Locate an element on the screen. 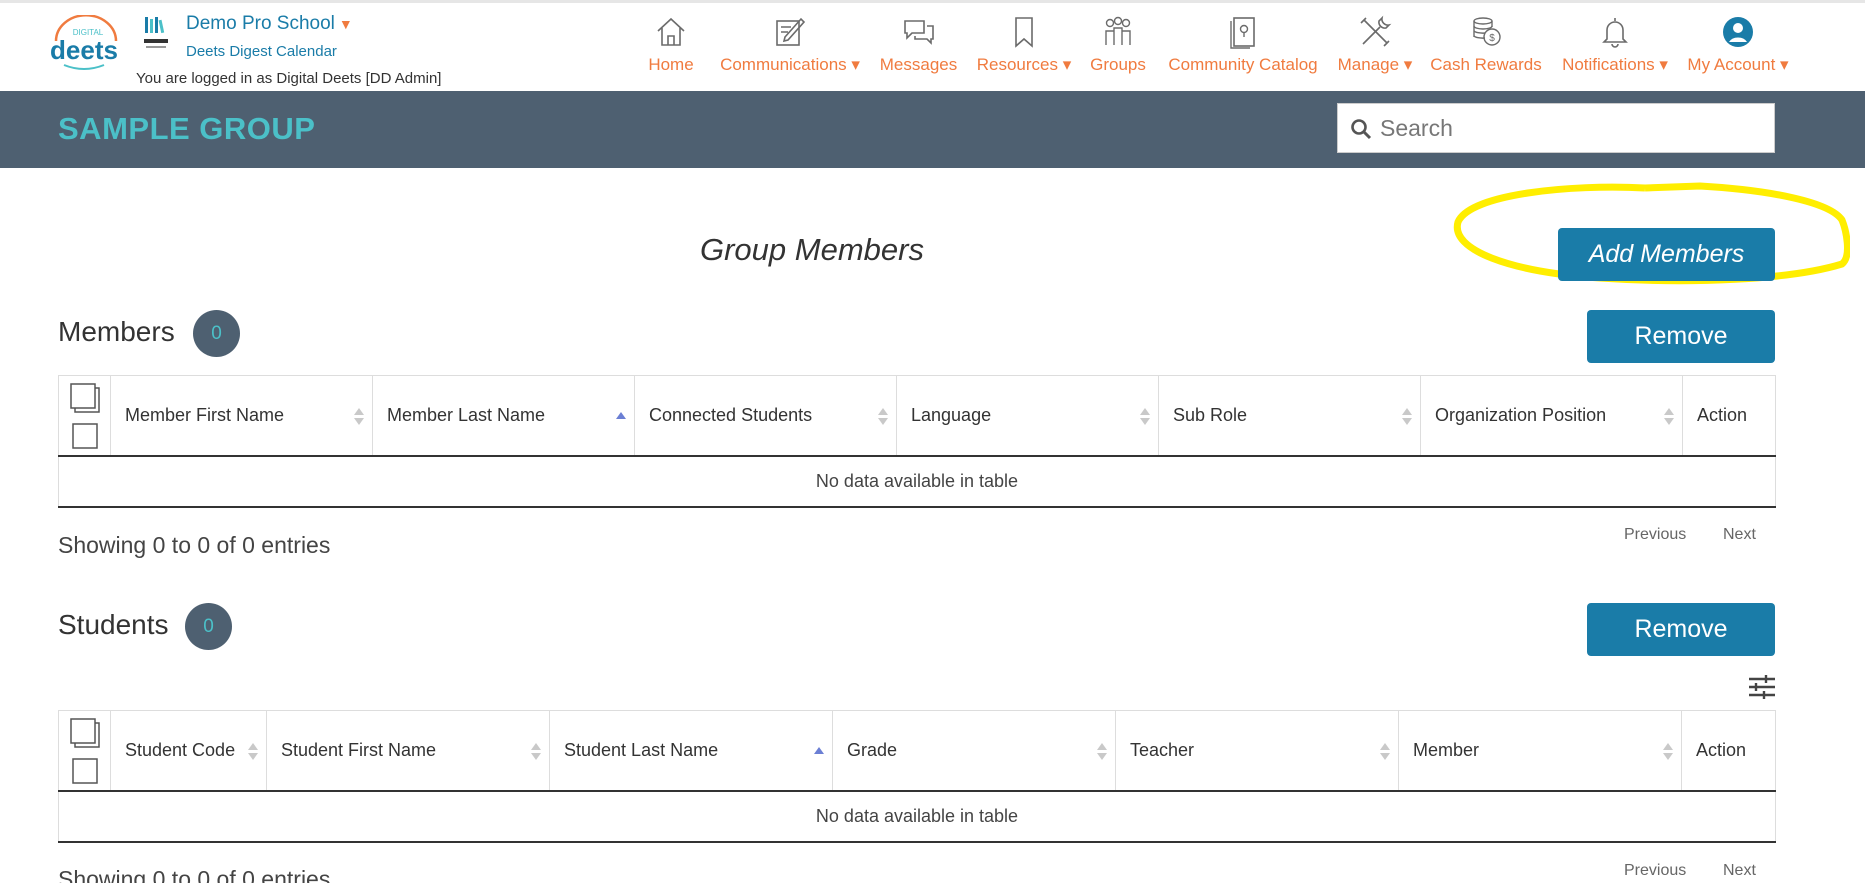 This screenshot has height=883, width=1865. nav-communications: Communications ▾ is located at coordinates (790, 47).